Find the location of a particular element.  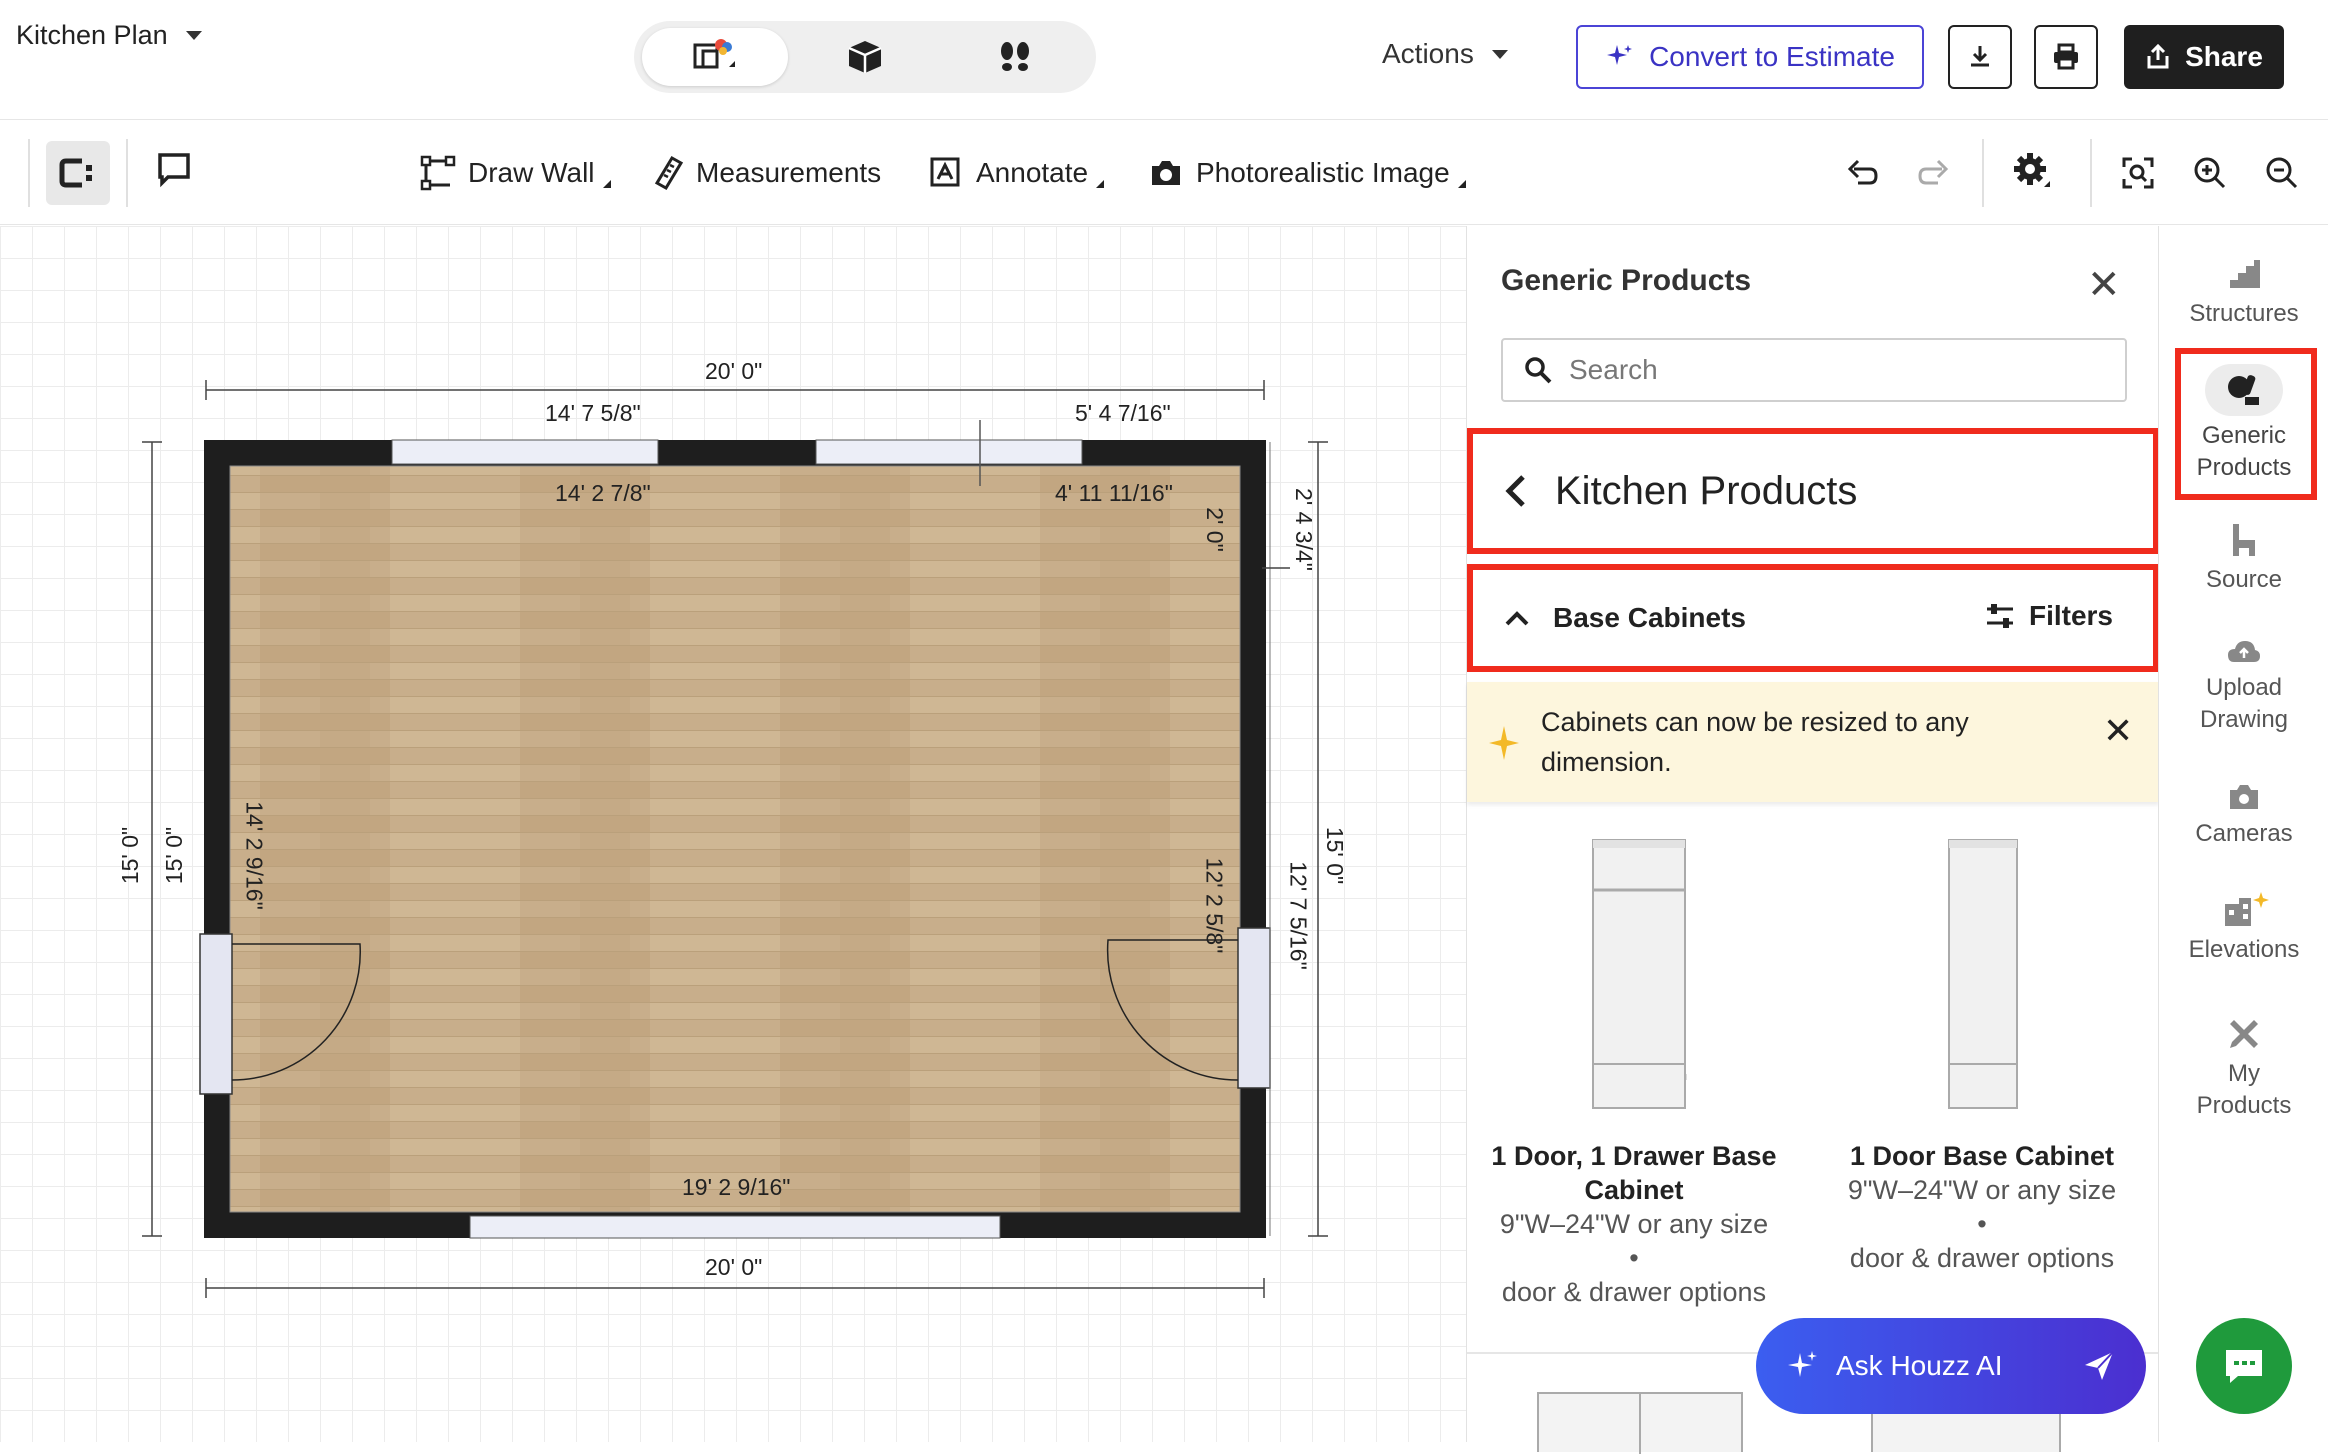

rail-label: Structures is located at coordinates (2244, 313).